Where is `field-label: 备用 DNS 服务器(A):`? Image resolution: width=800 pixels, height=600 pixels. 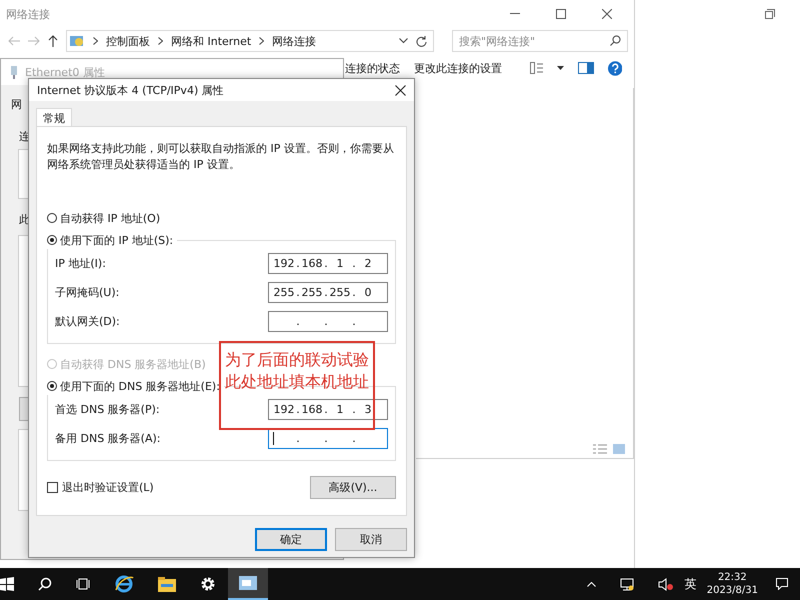 field-label: 备用 DNS 服务器(A): is located at coordinates (107, 438).